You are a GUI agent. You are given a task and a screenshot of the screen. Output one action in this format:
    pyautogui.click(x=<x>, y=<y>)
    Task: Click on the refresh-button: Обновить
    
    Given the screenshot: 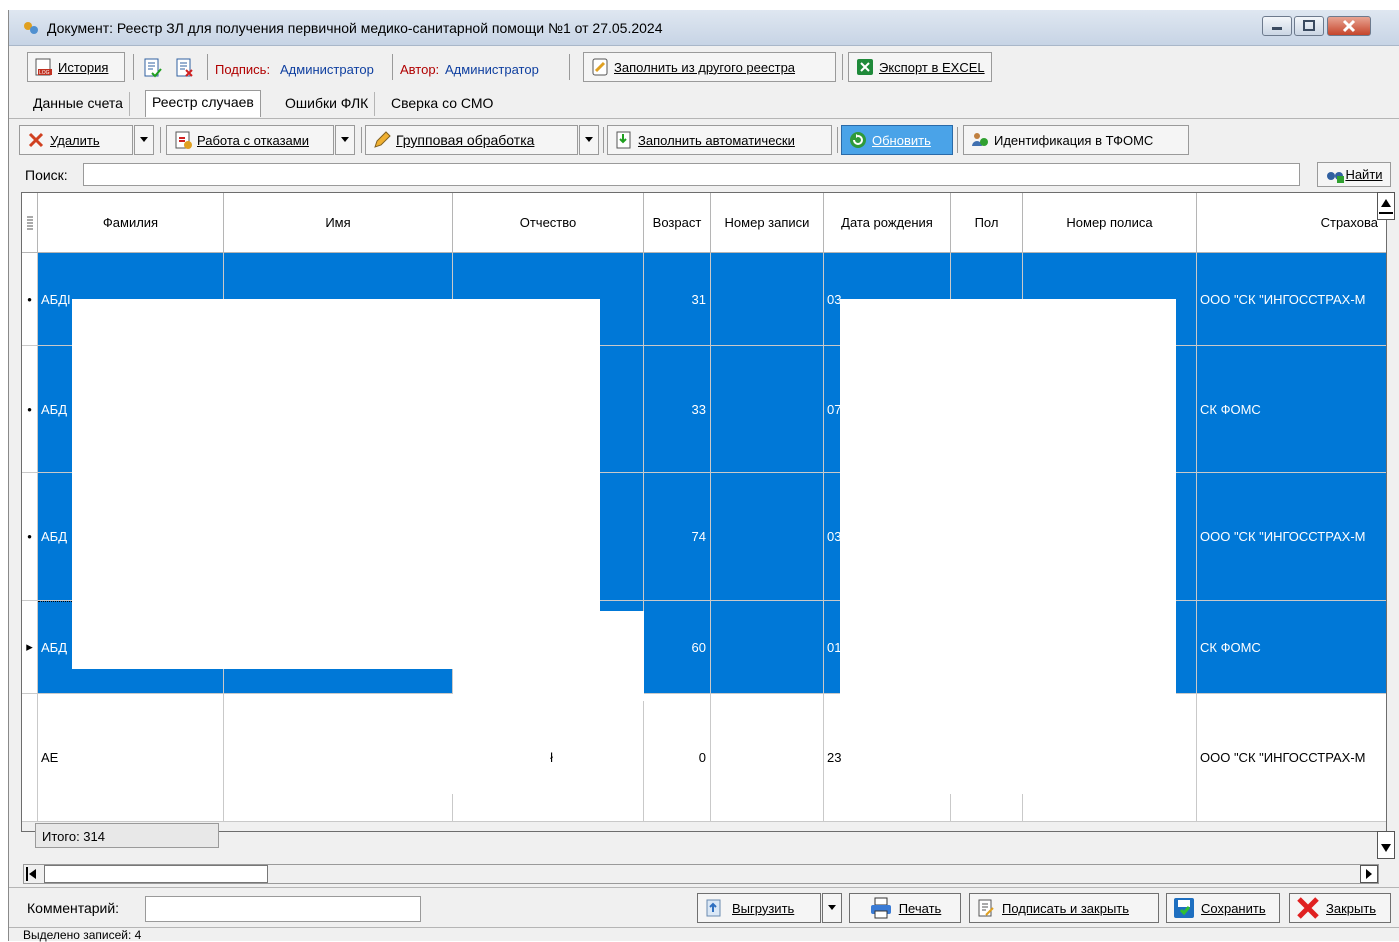 What is the action you would take?
    pyautogui.click(x=897, y=140)
    